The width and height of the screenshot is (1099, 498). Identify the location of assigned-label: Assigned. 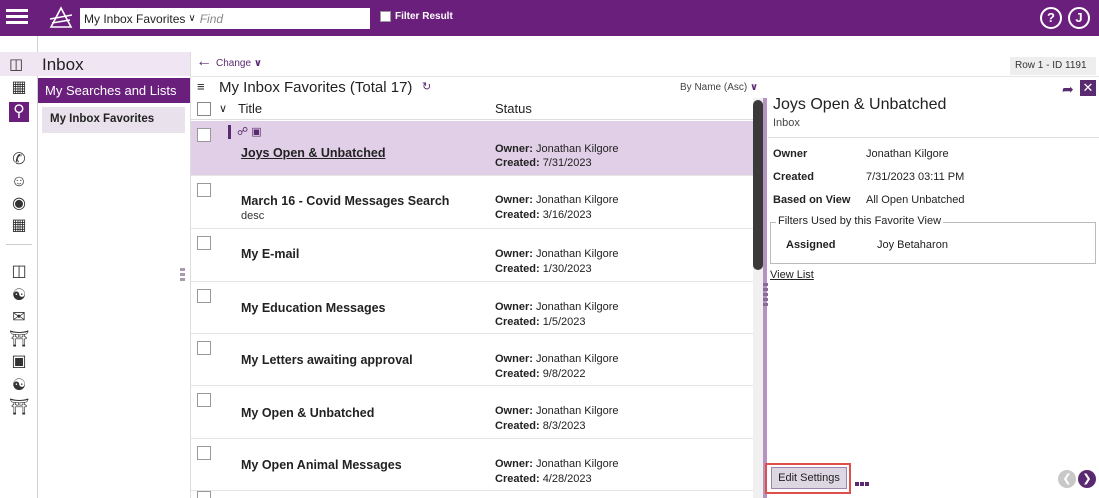
(811, 245).